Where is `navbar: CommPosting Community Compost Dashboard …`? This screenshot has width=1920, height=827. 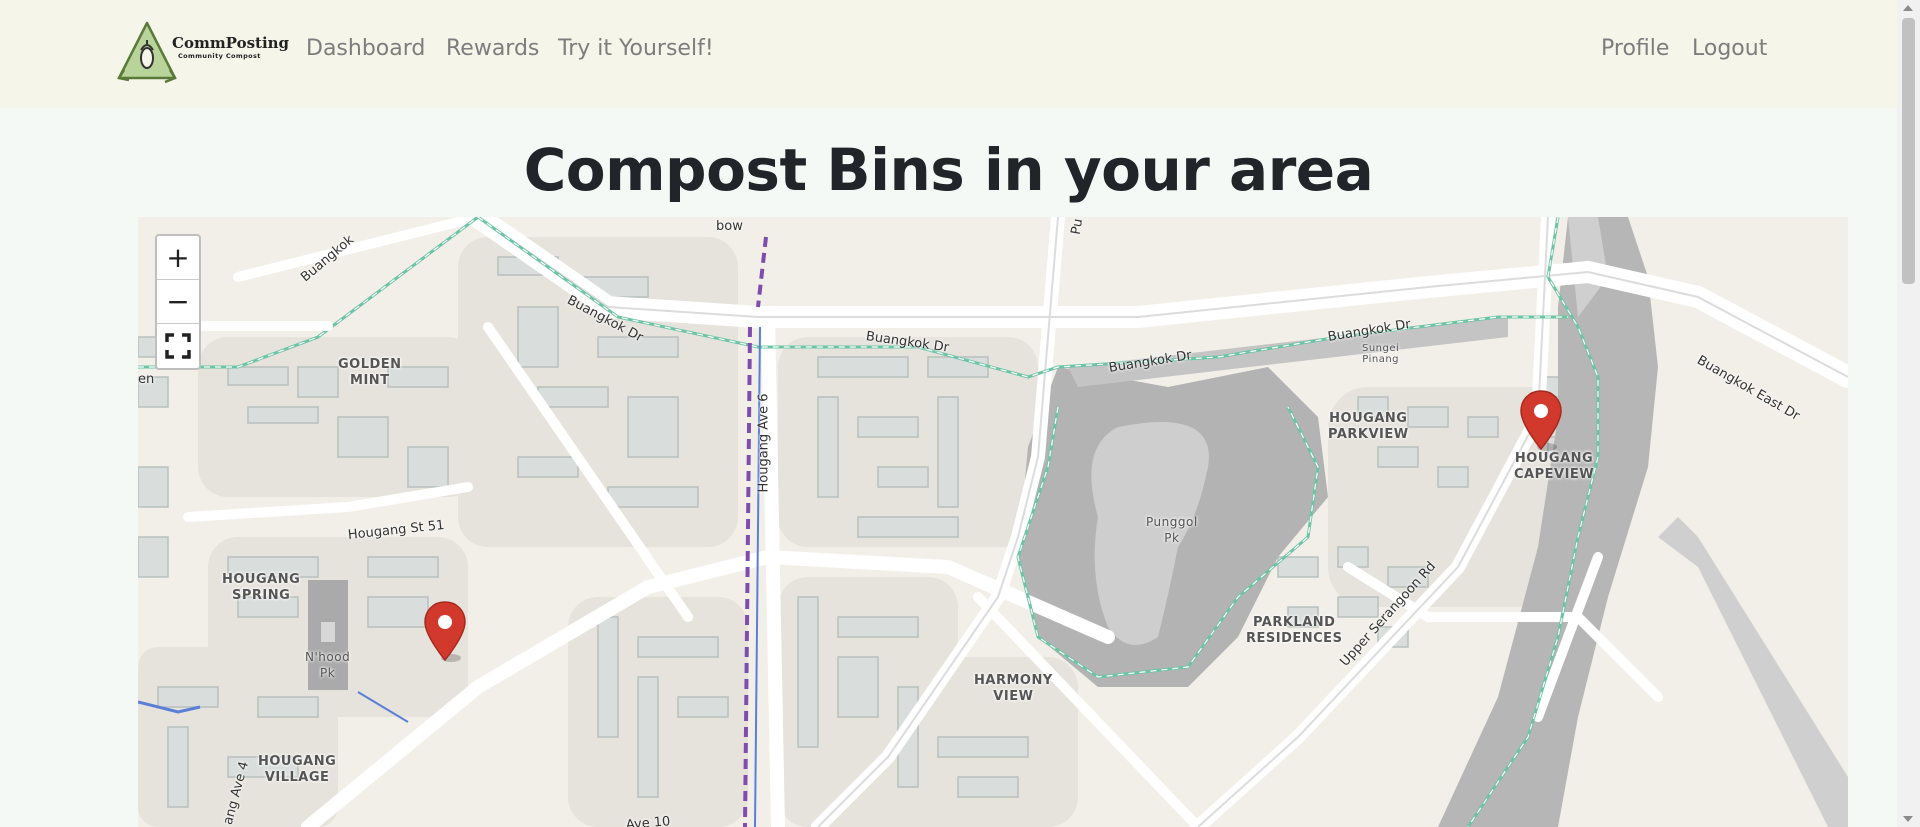
navbar: CommPosting Community Compost Dashboard … is located at coordinates (948, 54).